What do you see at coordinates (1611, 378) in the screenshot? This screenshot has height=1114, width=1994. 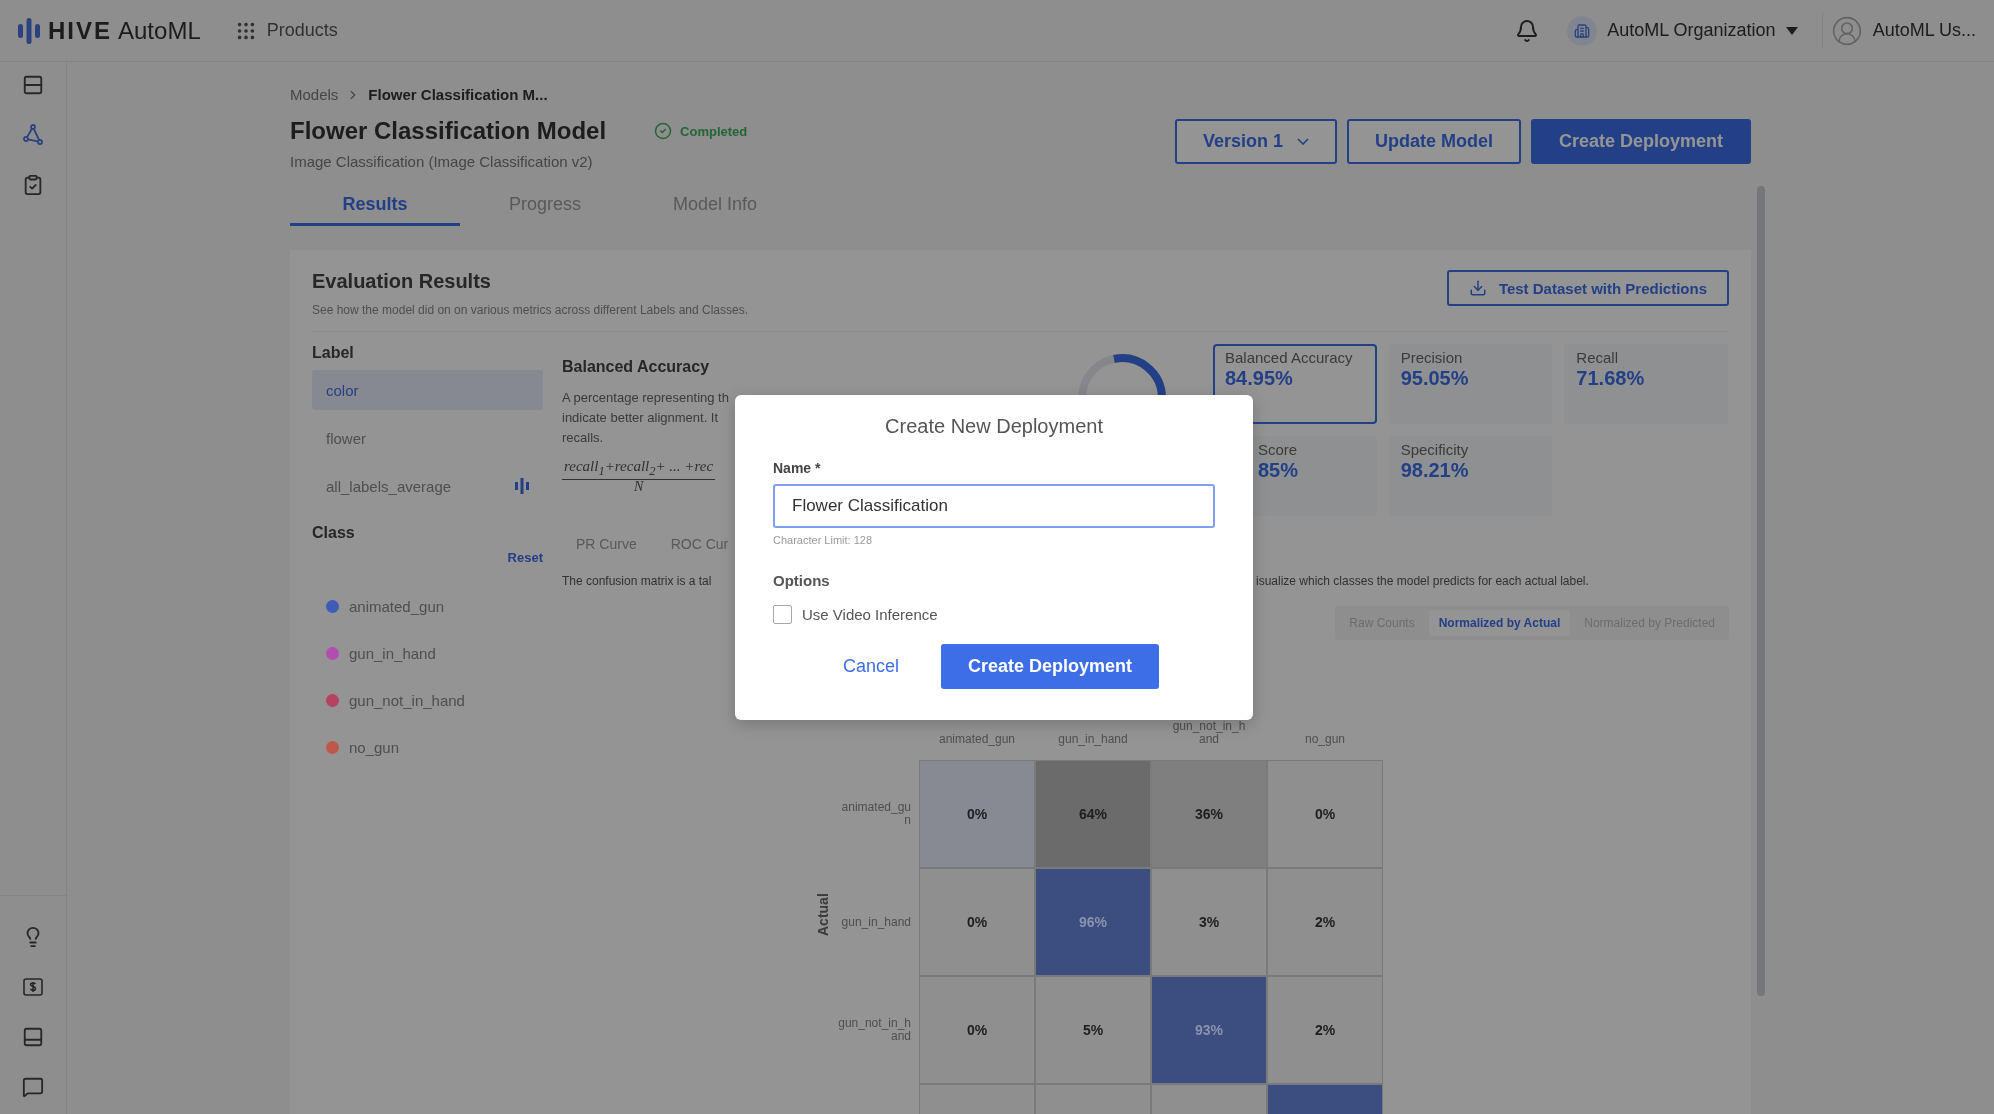 I see `metric-value: 71.68%` at bounding box center [1611, 378].